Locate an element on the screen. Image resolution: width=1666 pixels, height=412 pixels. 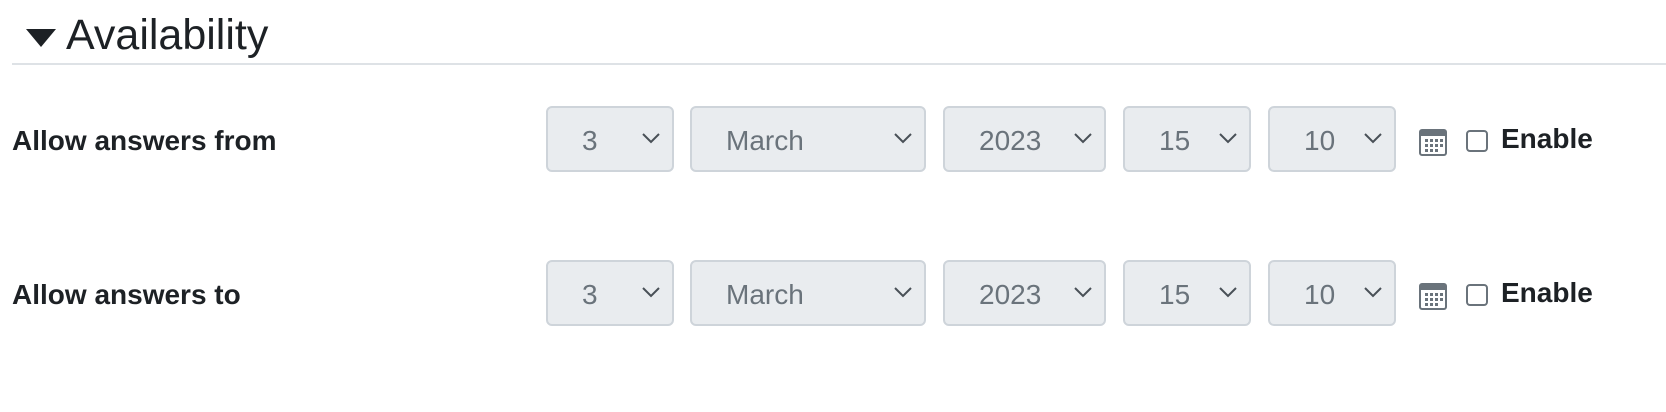
allow-answers-from-label: Allow answers from is located at coordinates (144, 140).